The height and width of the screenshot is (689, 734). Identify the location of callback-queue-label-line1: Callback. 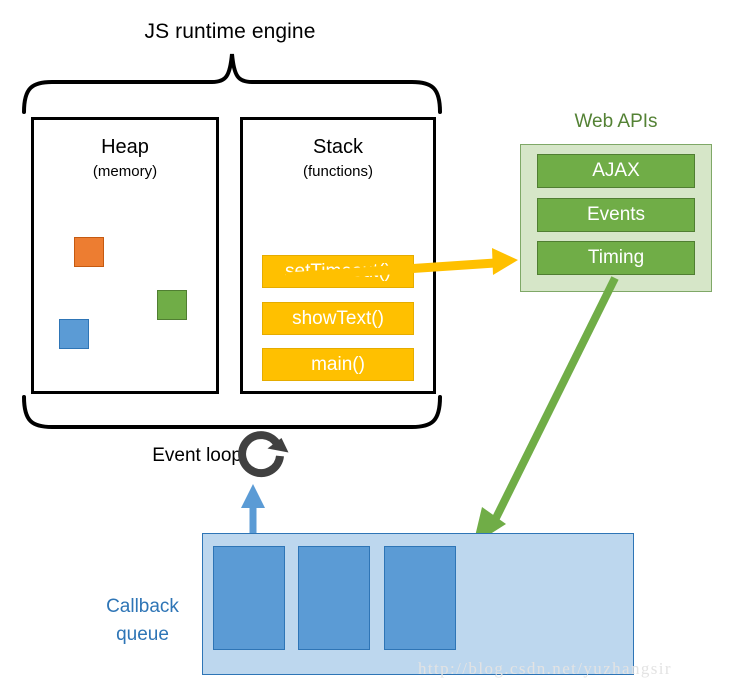
(142, 606).